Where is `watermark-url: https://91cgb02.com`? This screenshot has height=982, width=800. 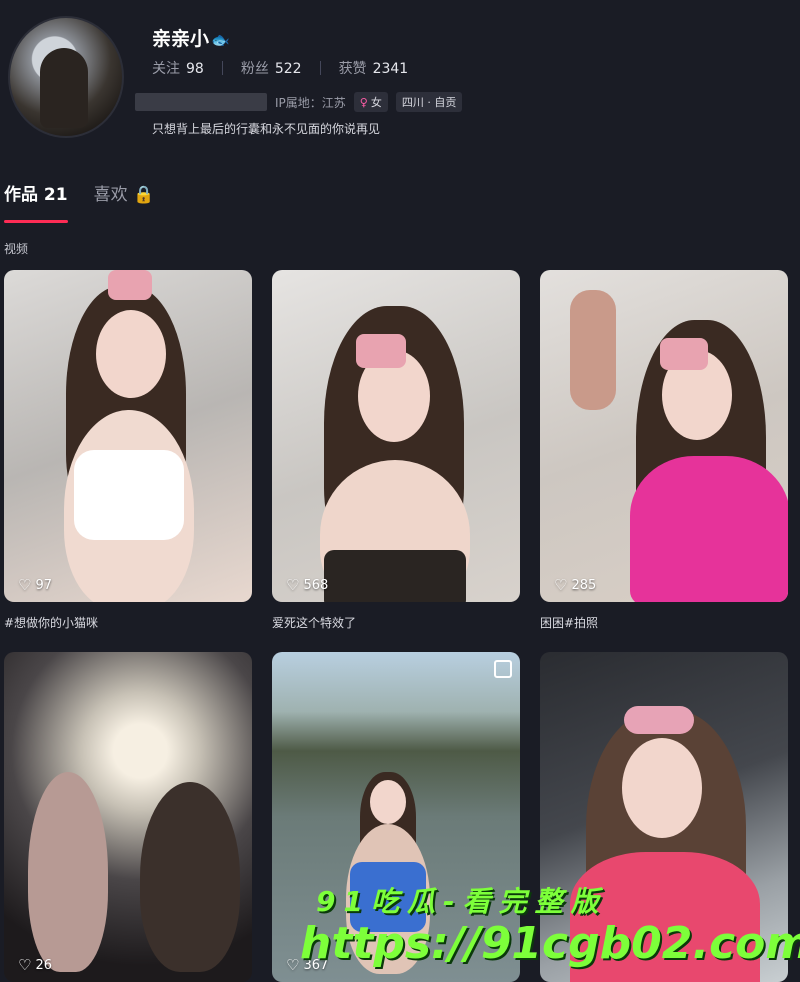
watermark-url: https://91cgb02.com is located at coordinates (550, 943).